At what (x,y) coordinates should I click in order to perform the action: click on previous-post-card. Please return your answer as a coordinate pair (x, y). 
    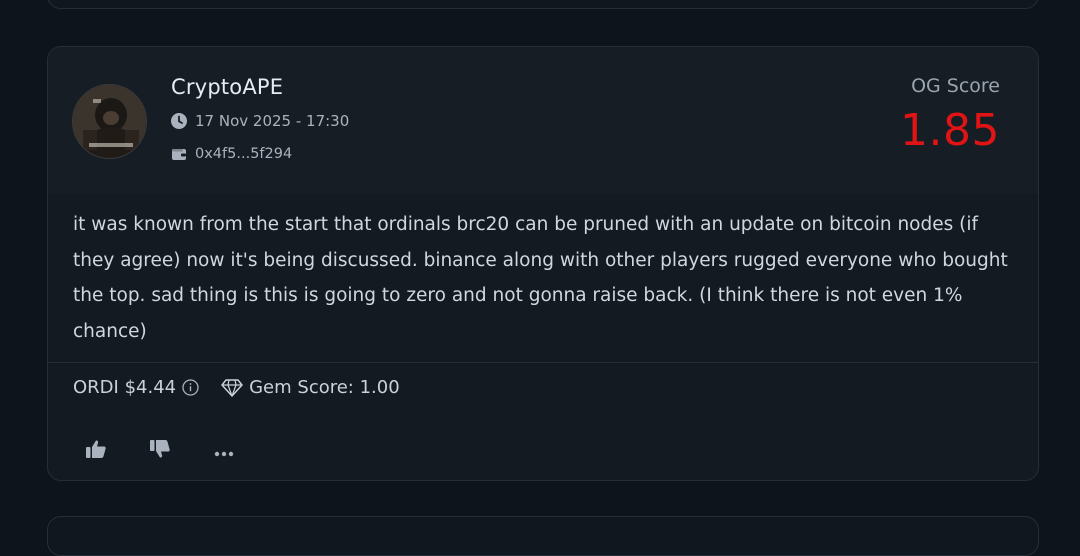
    Looking at the image, I should click on (543, 4).